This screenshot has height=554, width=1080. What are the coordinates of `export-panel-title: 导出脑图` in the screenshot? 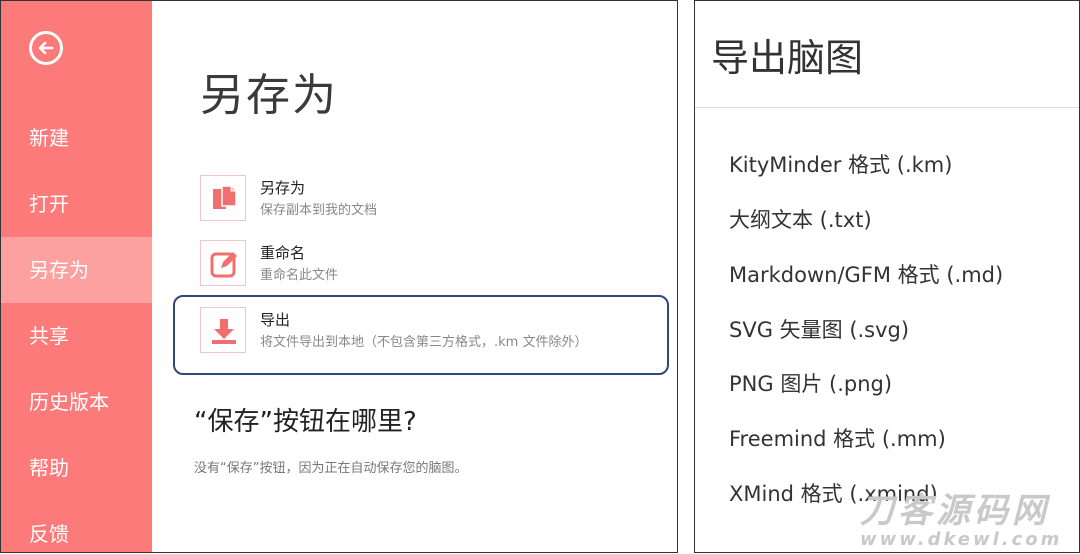 It's located at (787, 58).